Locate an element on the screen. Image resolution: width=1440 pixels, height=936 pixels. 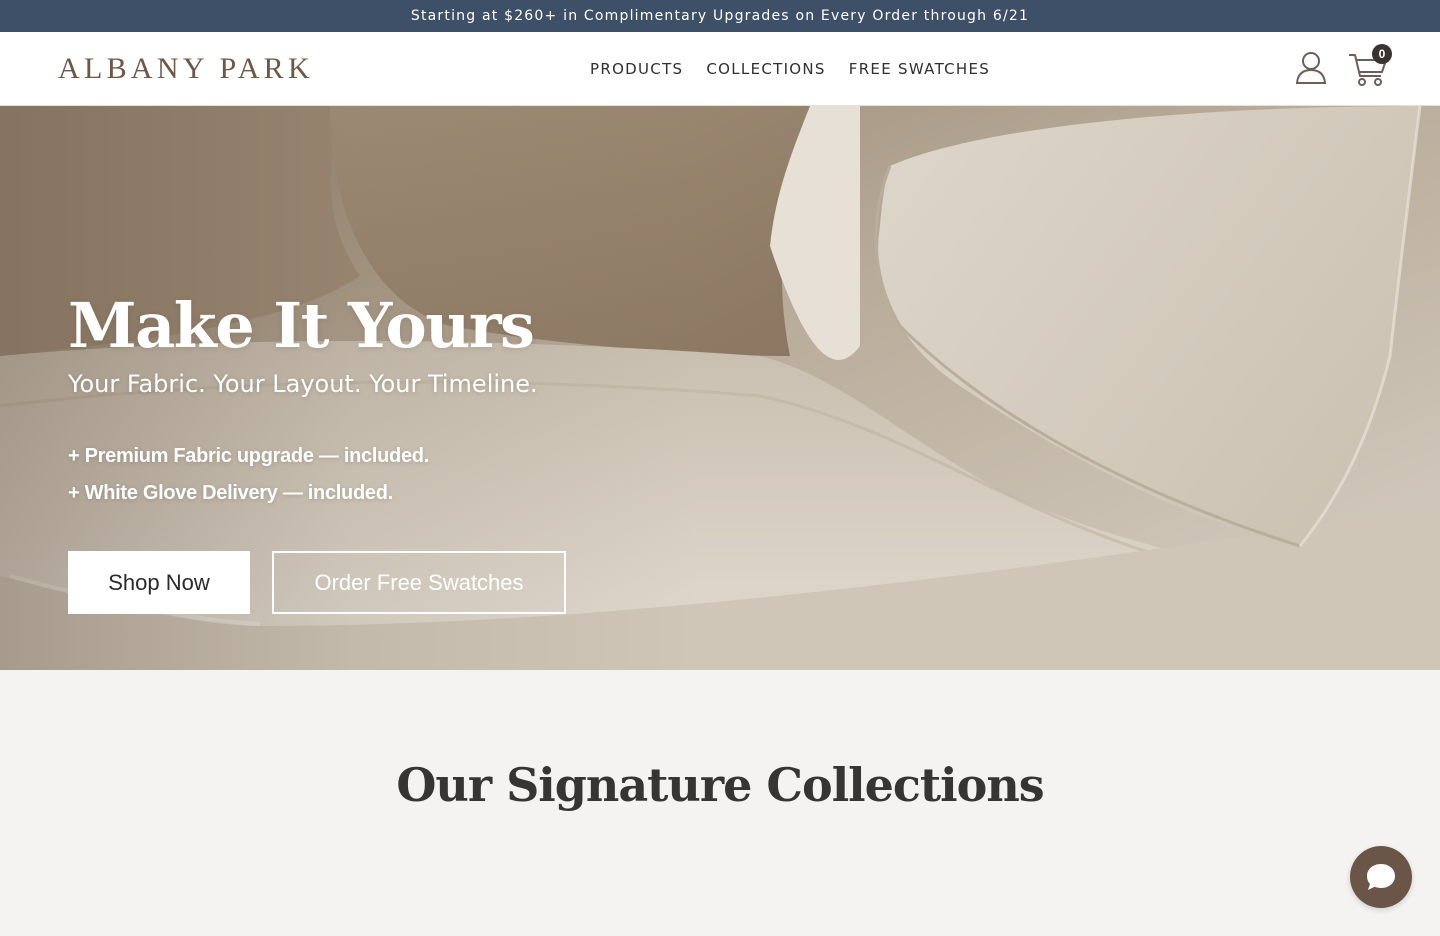
nav-item-free-swatches: FREE SWATCHES is located at coordinates (919, 69).